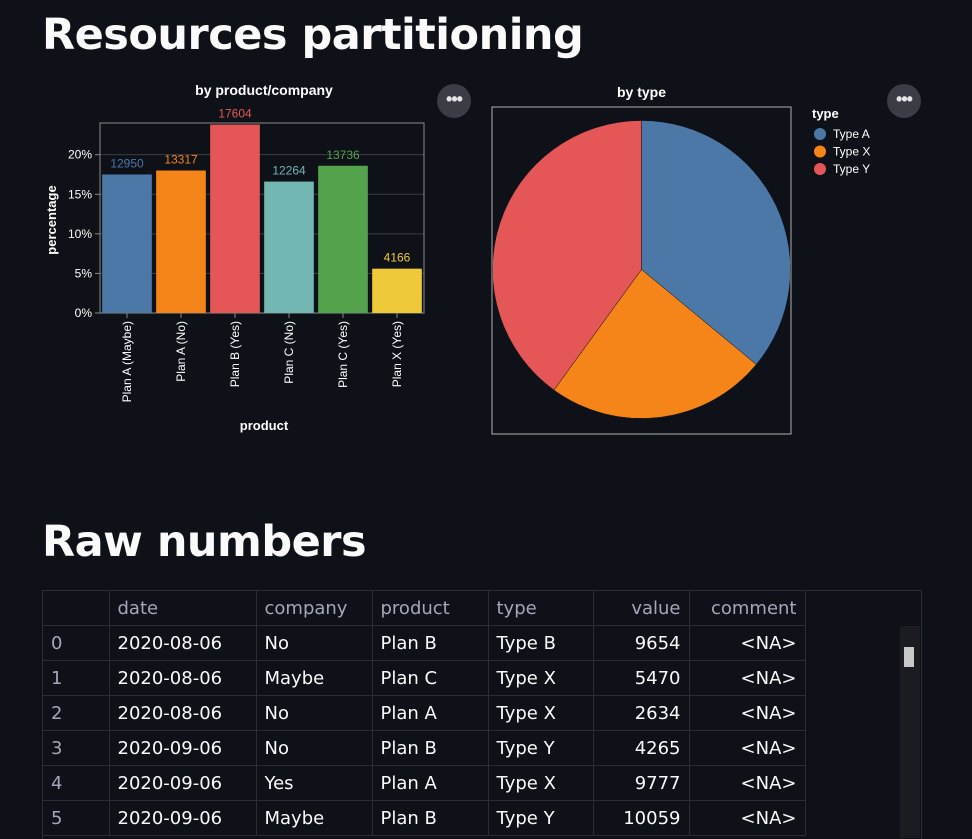 This screenshot has width=972, height=839. Describe the element at coordinates (183, 608) in the screenshot. I see `column-header-date: date` at that location.